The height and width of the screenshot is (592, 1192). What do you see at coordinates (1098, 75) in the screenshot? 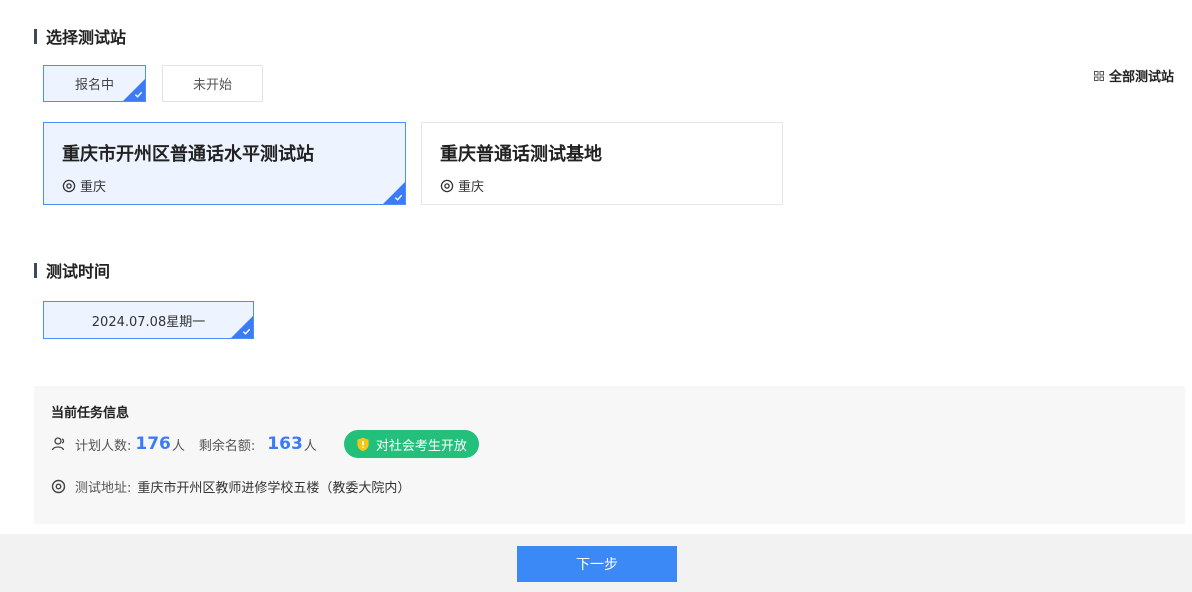
I see `grid-icon` at bounding box center [1098, 75].